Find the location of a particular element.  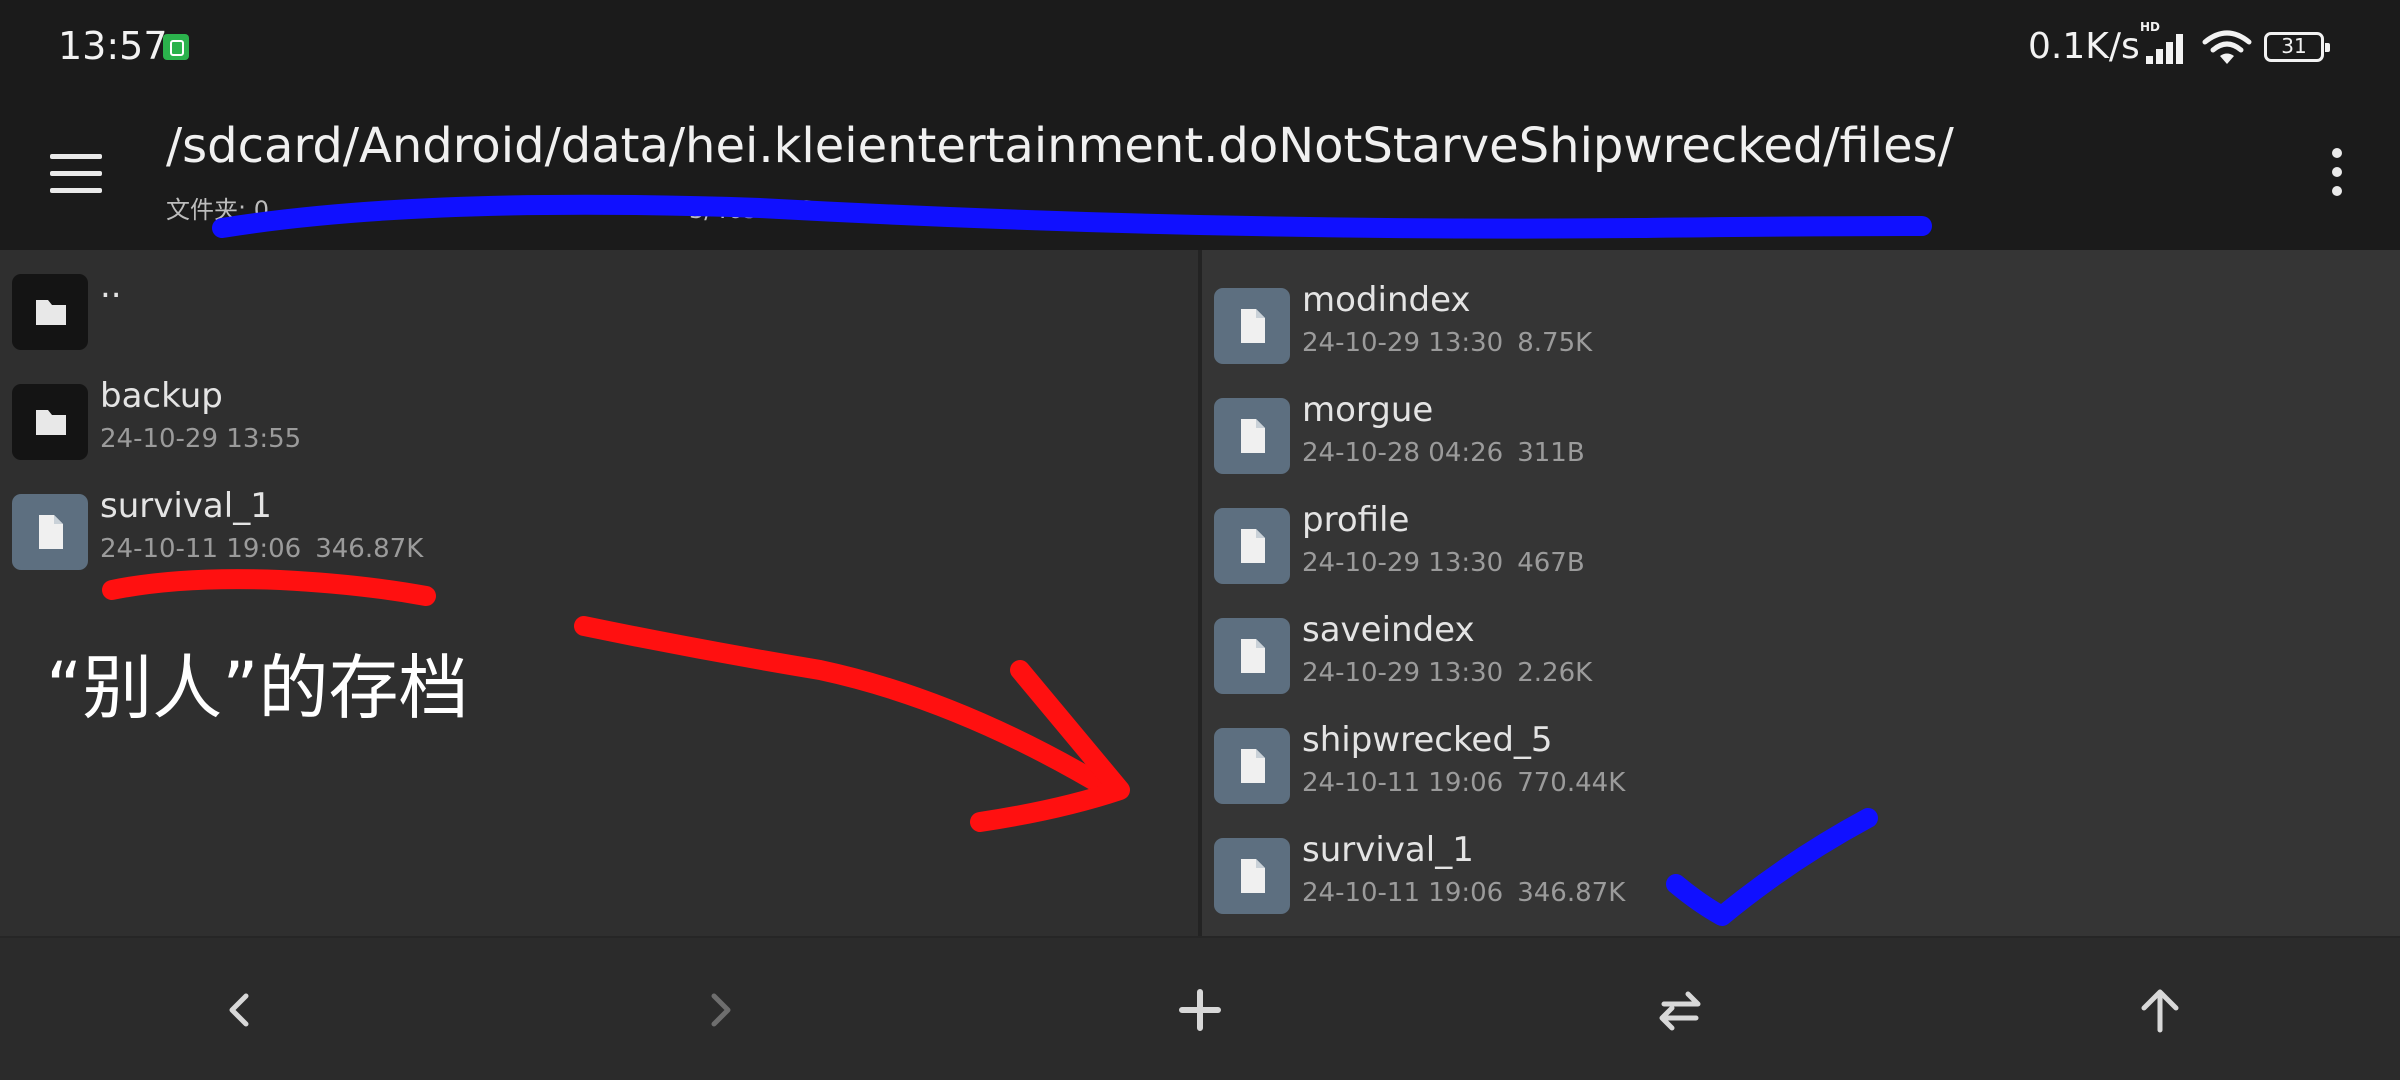

back-icon is located at coordinates (240, 1010).